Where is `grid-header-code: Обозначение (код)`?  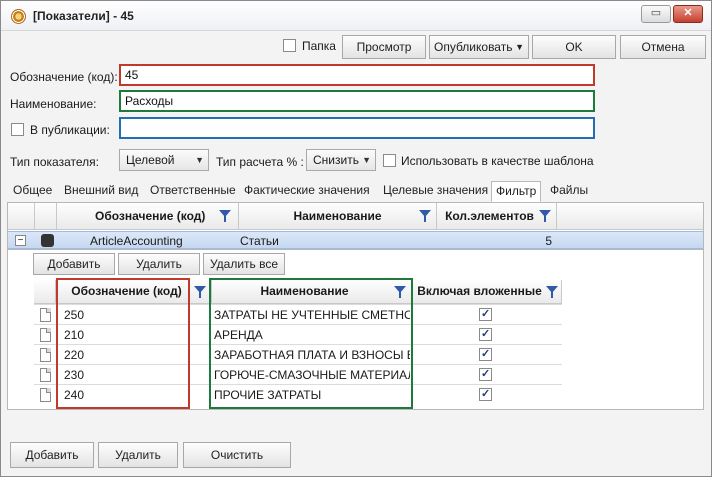
grid-header-code: Обозначение (код) is located at coordinates (148, 216).